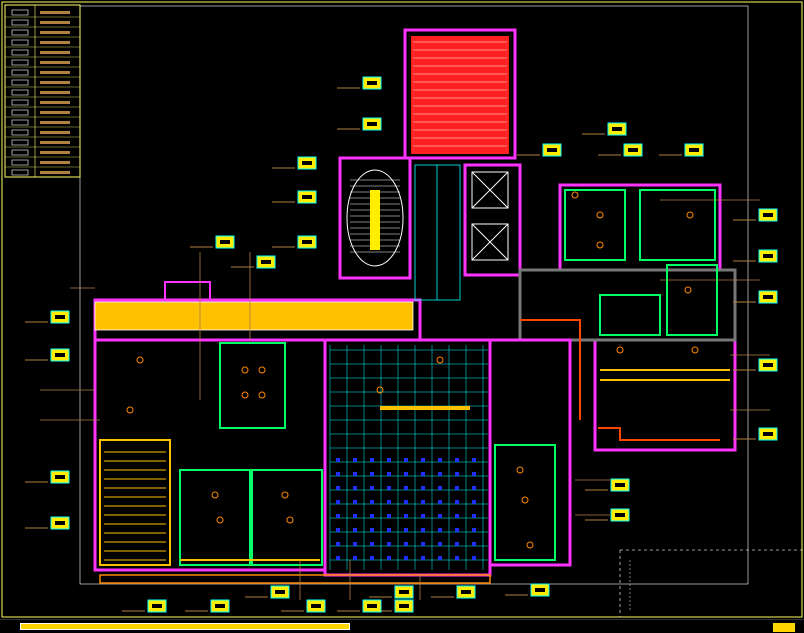  I want to click on progress-bar, so click(185, 626).